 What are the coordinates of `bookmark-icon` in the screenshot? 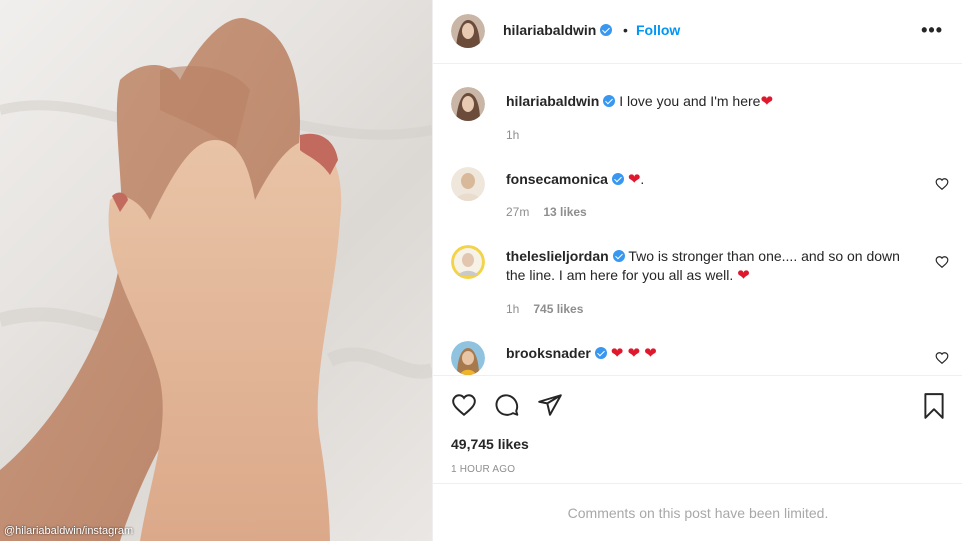 It's located at (934, 406).